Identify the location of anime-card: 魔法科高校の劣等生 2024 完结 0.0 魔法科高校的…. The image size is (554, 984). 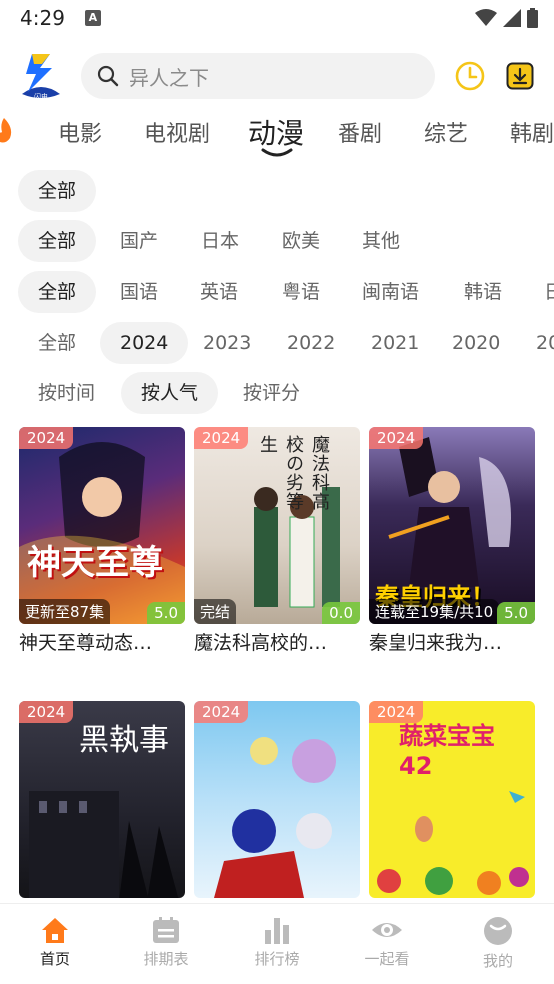
(277, 541).